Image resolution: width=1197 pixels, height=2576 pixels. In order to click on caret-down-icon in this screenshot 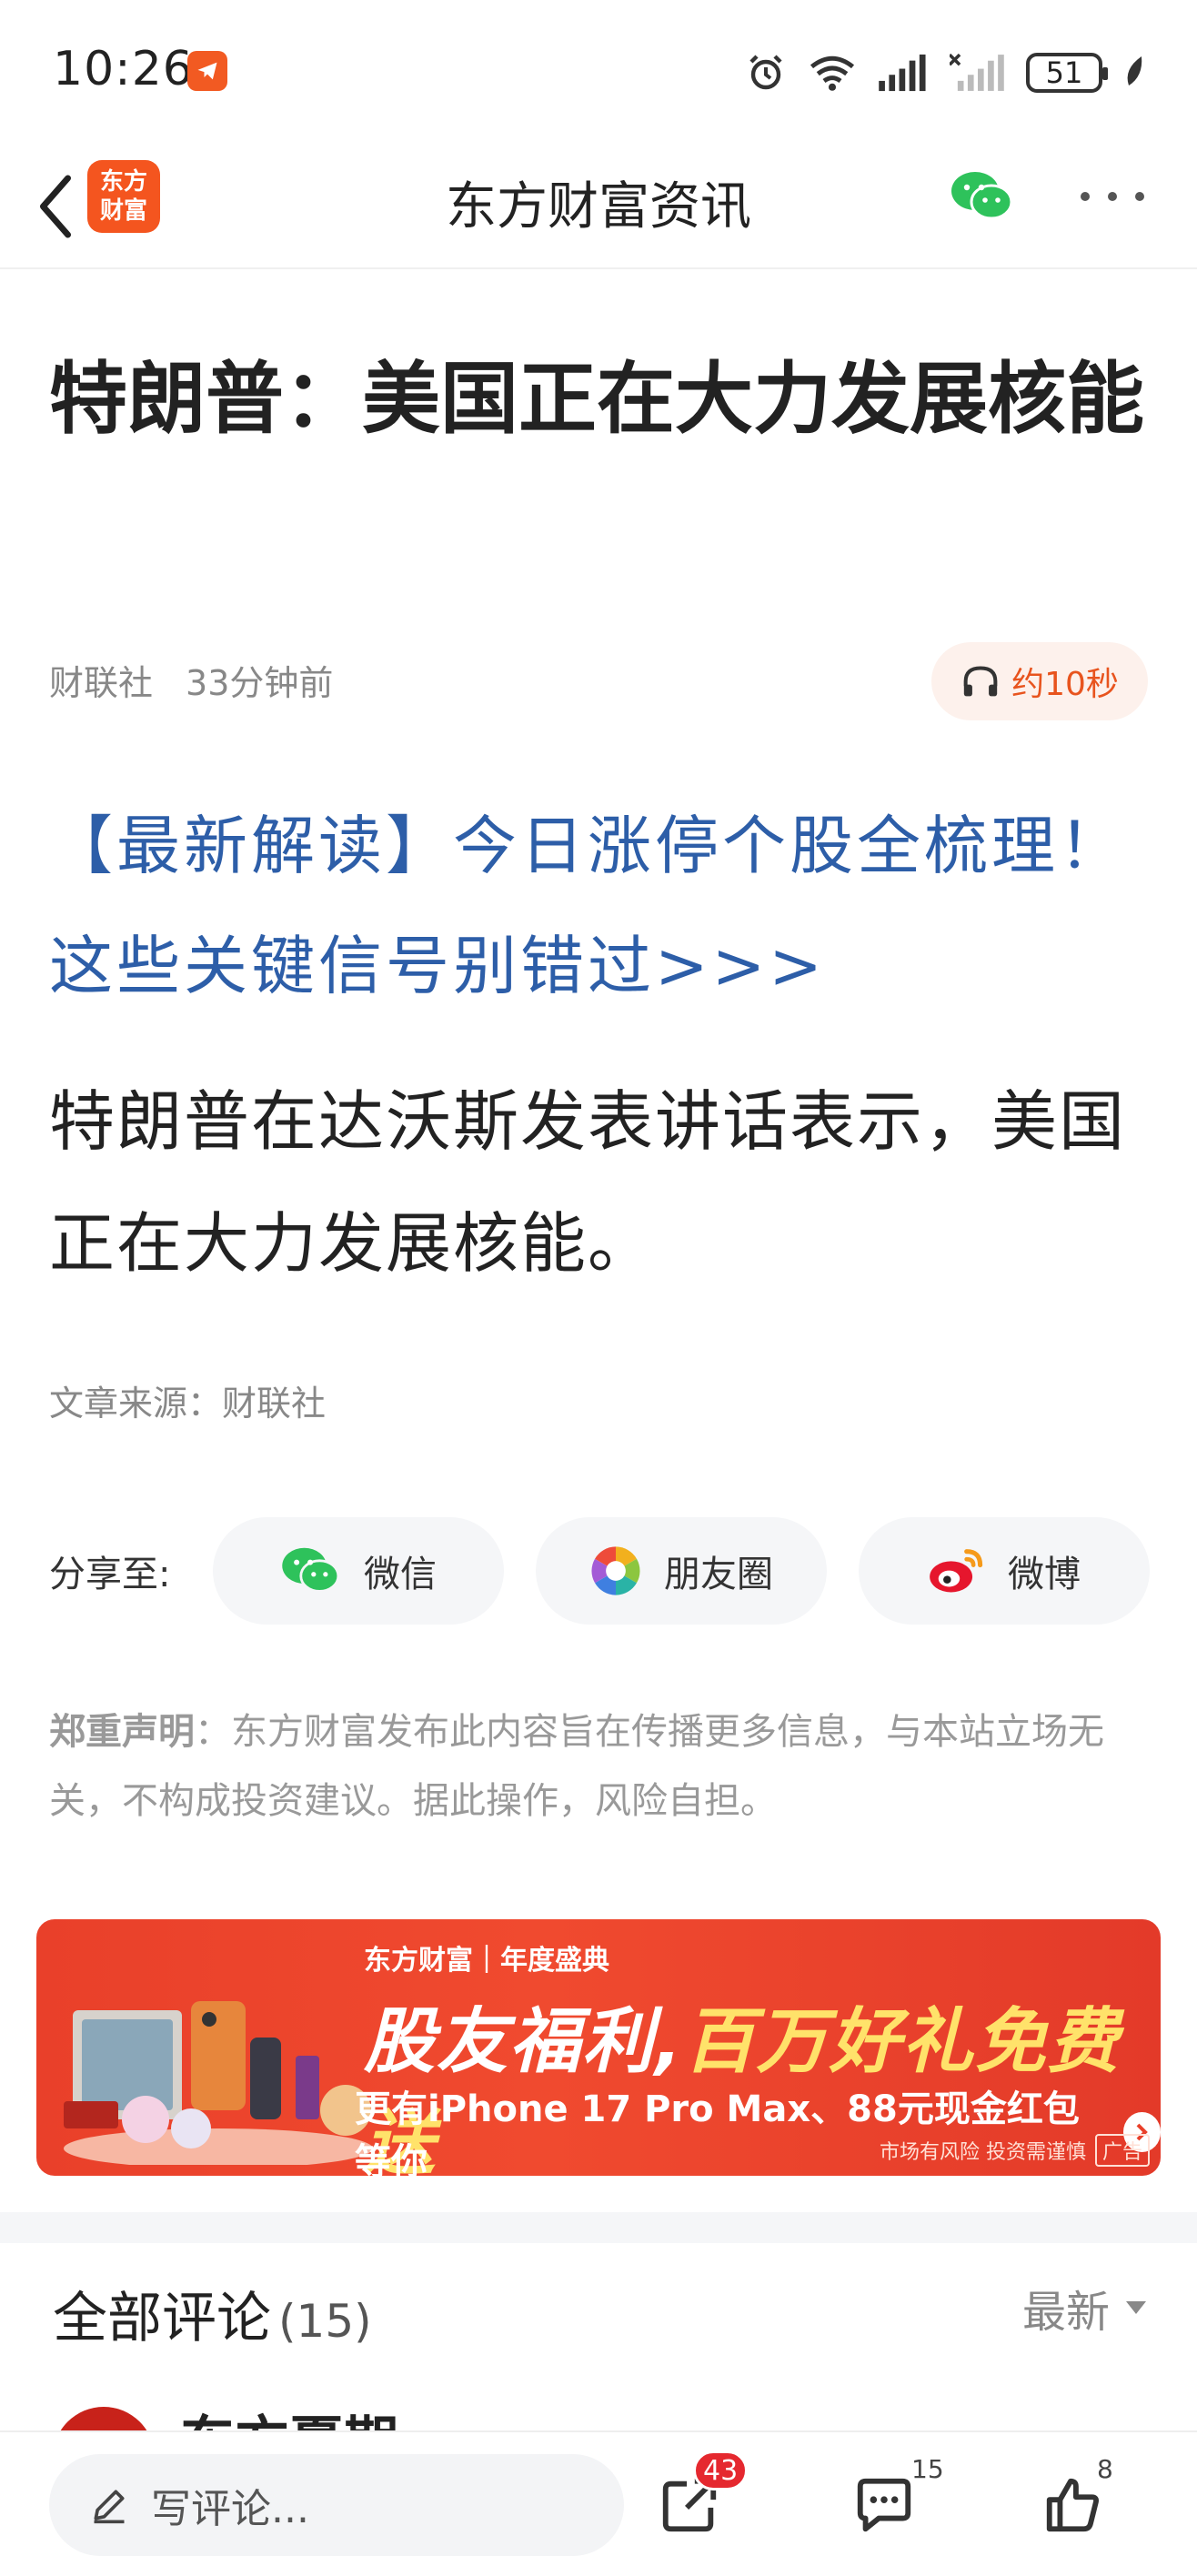, I will do `click(1136, 2307)`.